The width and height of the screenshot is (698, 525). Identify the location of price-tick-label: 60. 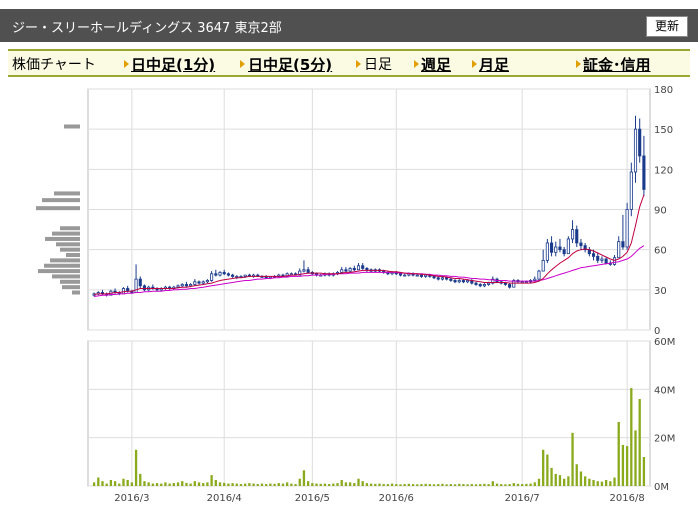
(660, 251).